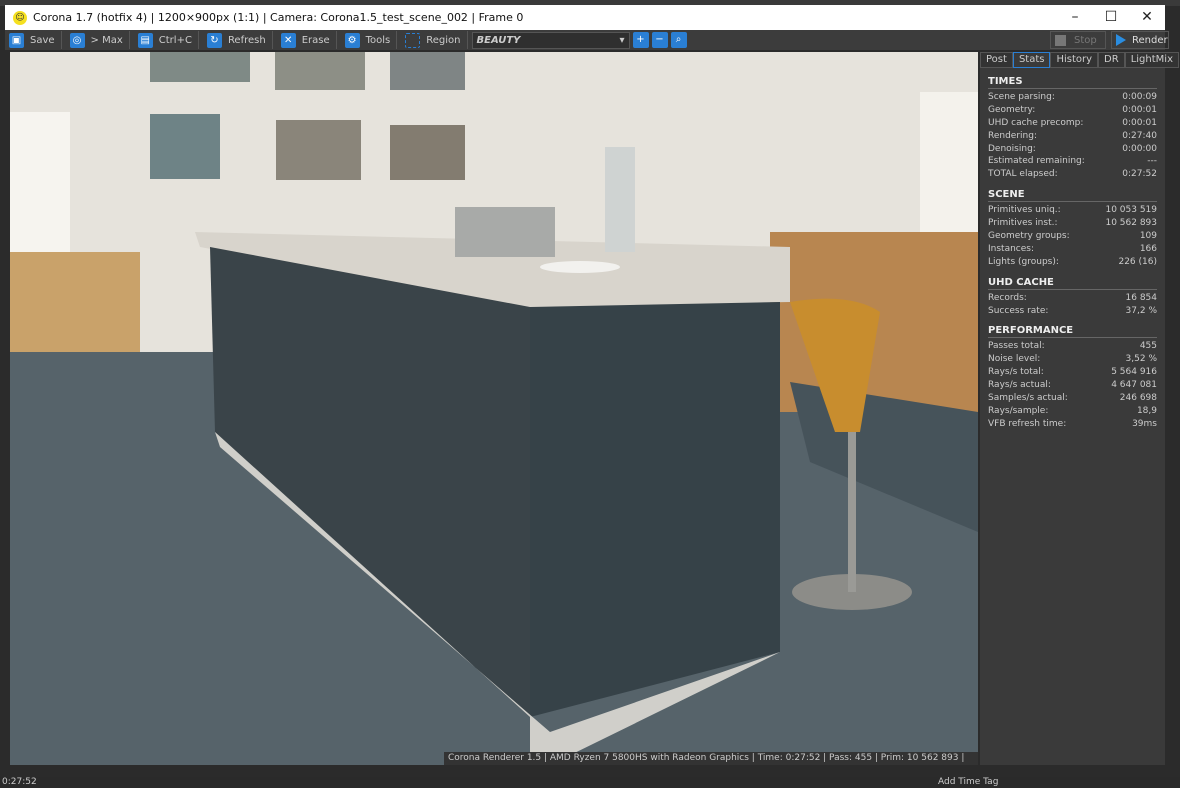 This screenshot has height=788, width=1180. I want to click on stop-label: Stop, so click(1085, 40).